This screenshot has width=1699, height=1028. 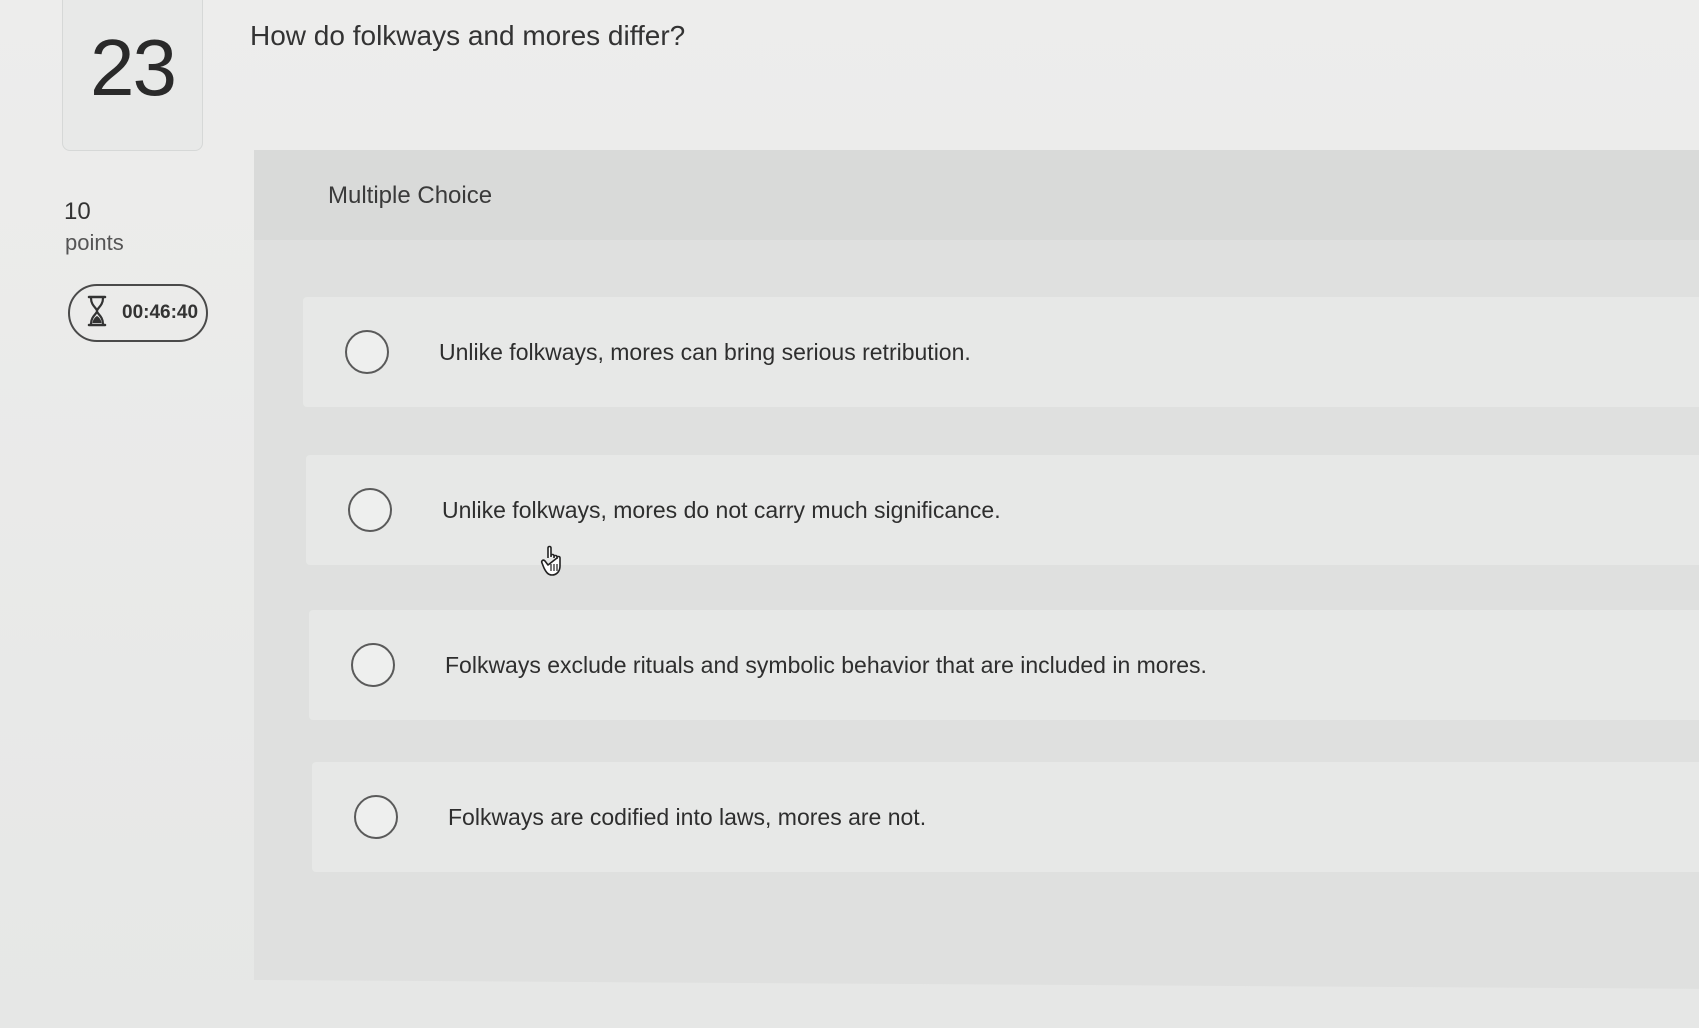 What do you see at coordinates (97, 313) in the screenshot?
I see `hourglass-icon` at bounding box center [97, 313].